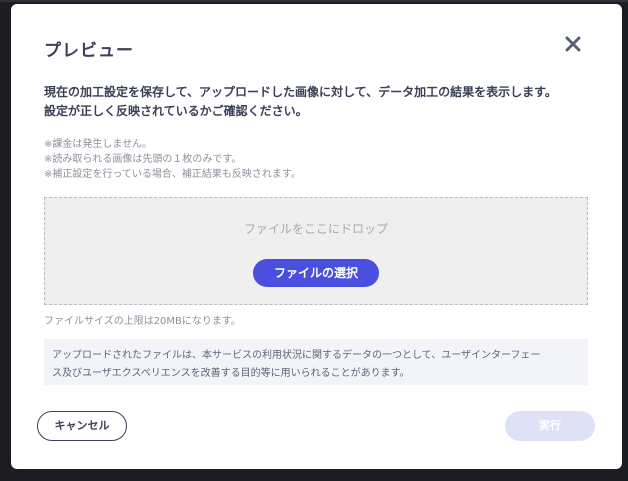 The image size is (628, 481). I want to click on close-icon, so click(573, 44).